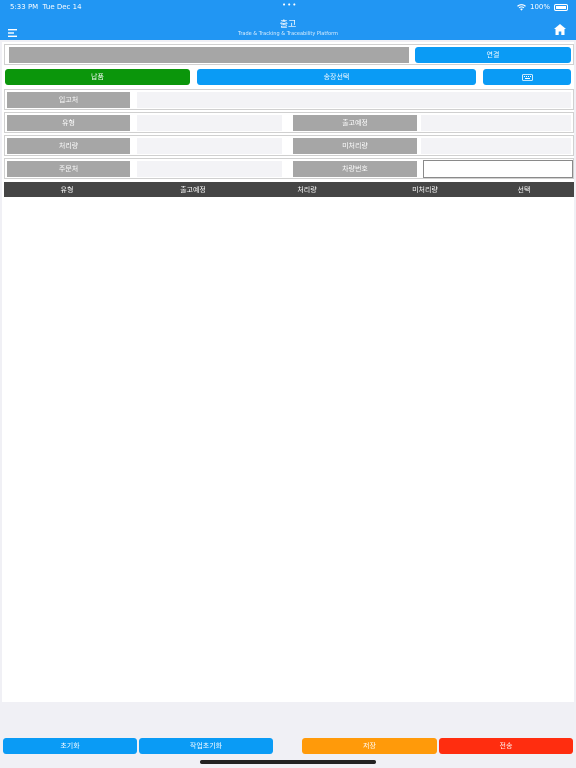 This screenshot has width=576, height=768. I want to click on vehicle-no-label: 차량번호, so click(355, 169).